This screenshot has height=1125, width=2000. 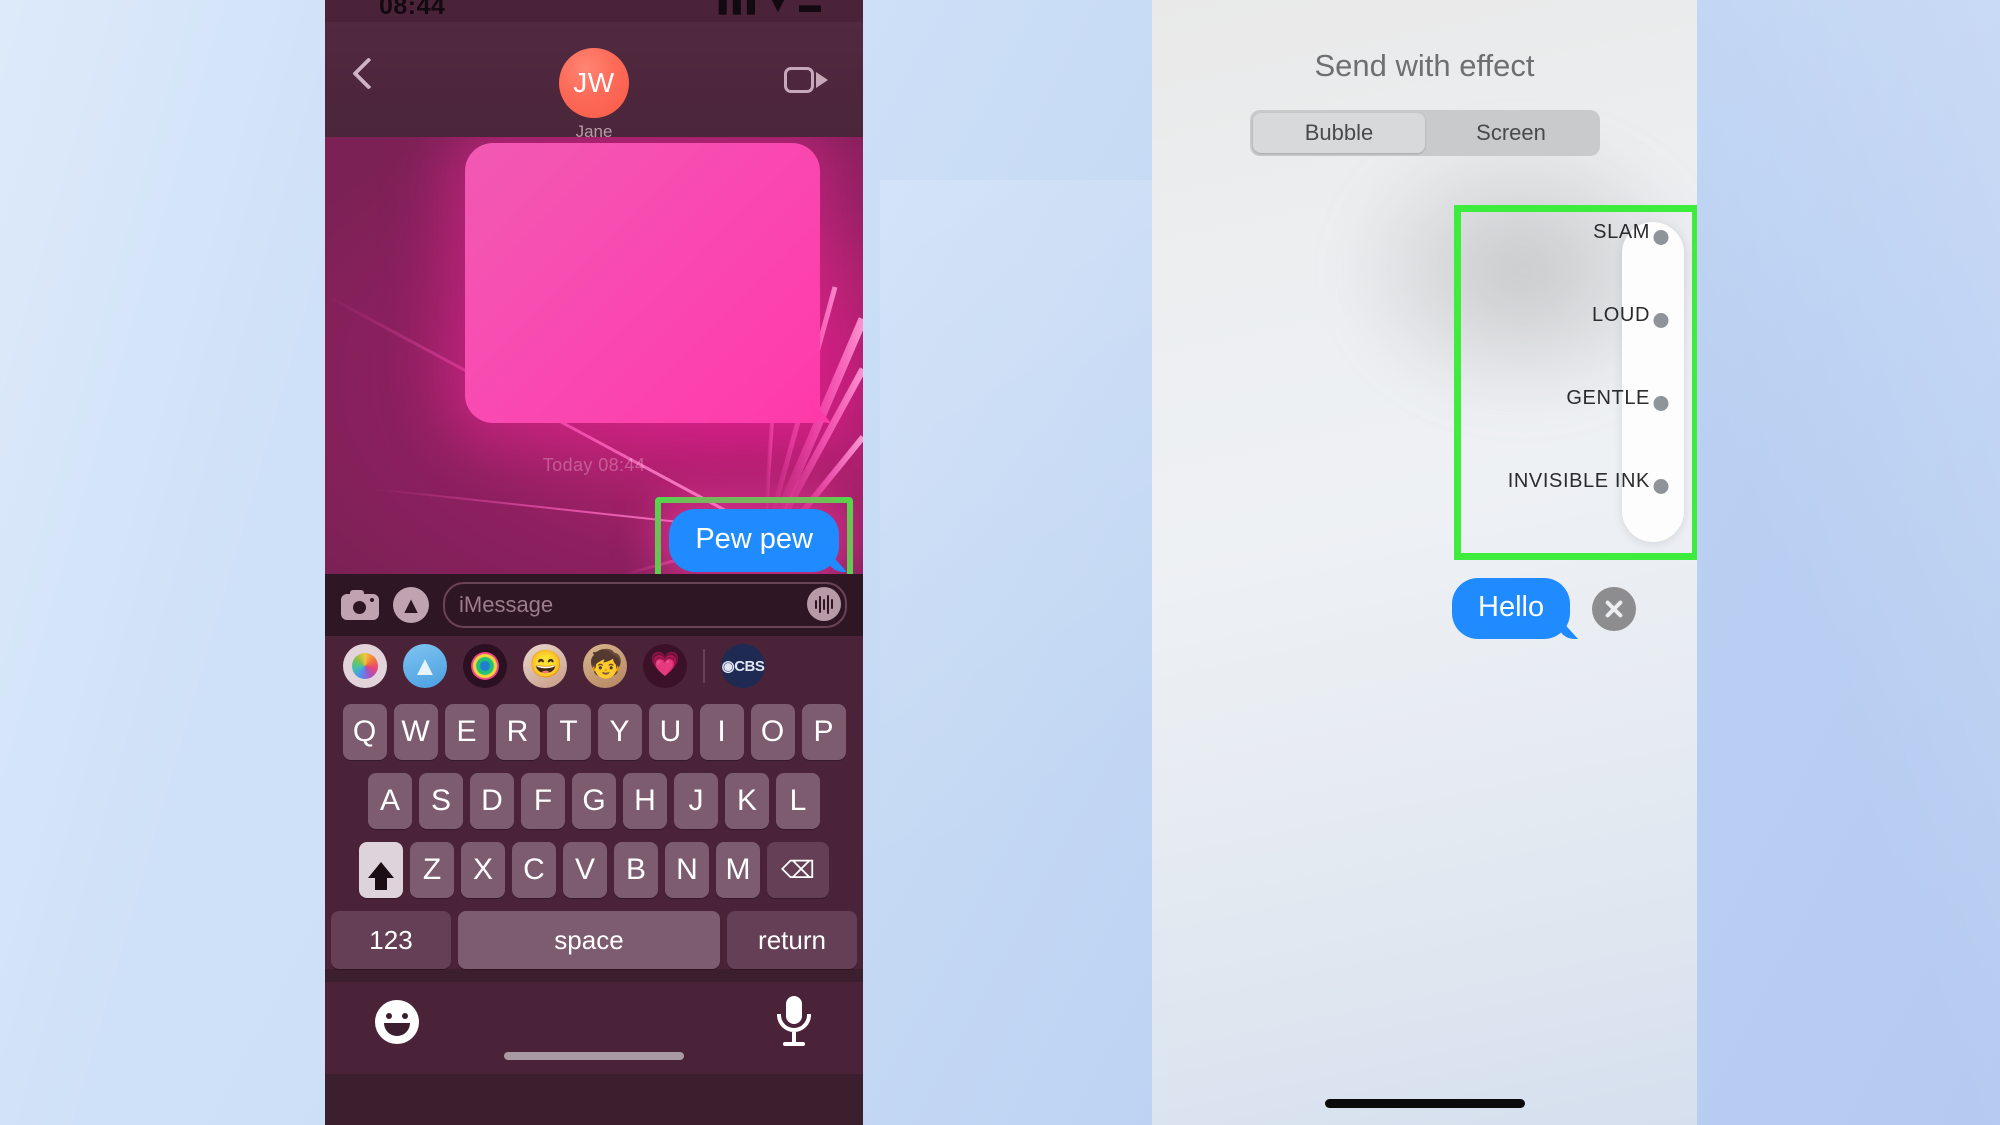 I want to click on video-camera-icon, so click(x=806, y=82).